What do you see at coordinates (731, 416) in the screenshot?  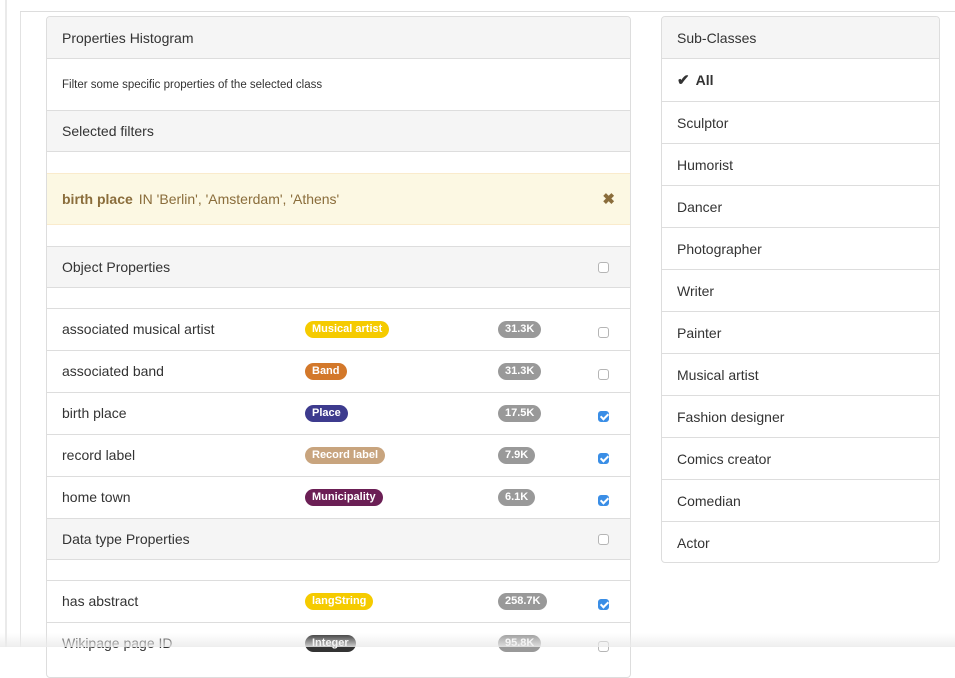 I see `subclass-label: Fashion designer` at bounding box center [731, 416].